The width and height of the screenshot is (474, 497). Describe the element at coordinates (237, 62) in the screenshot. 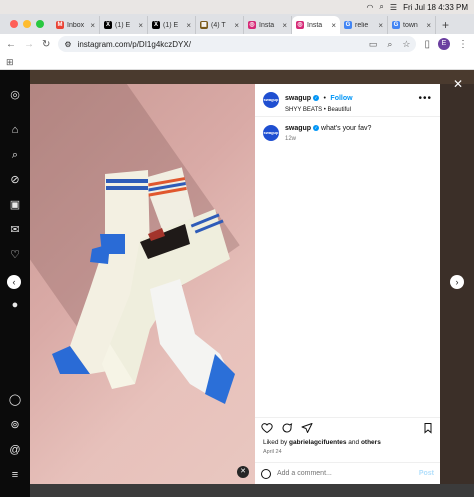

I see `bookmarks-bar: ⊞` at that location.